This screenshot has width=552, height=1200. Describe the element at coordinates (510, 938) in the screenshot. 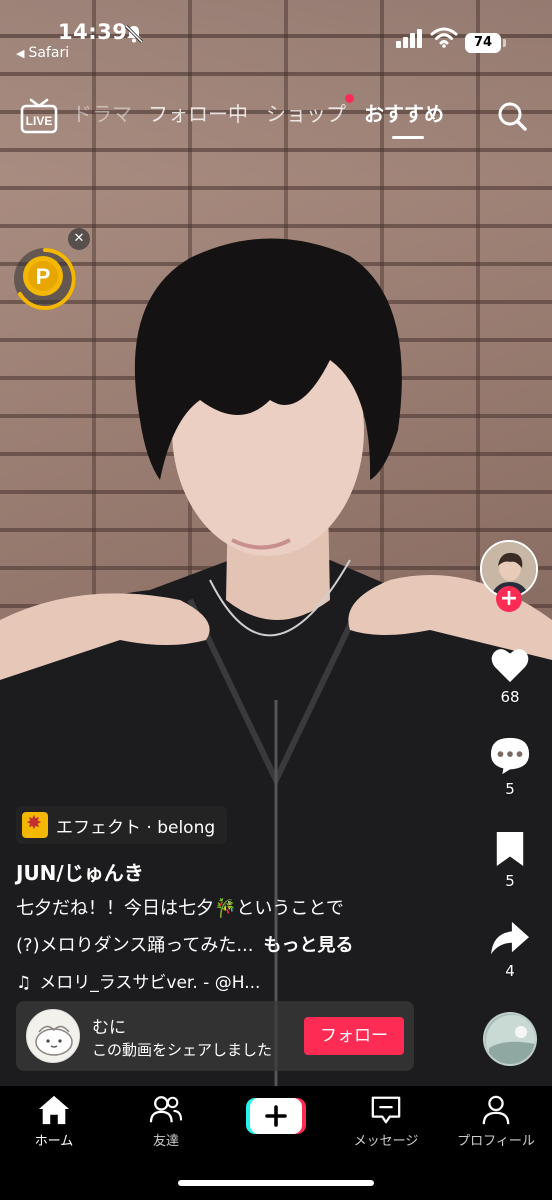

I see `share-arrow-icon` at that location.